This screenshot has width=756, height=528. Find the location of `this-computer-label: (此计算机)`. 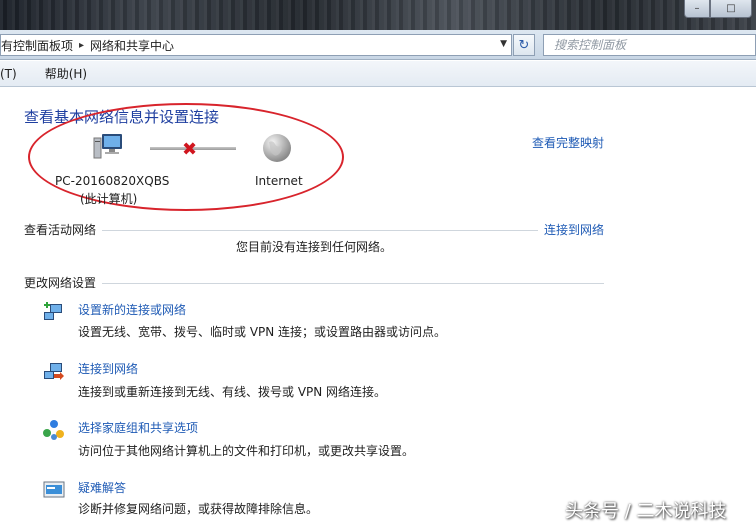

this-computer-label: (此计算机) is located at coordinates (109, 199).